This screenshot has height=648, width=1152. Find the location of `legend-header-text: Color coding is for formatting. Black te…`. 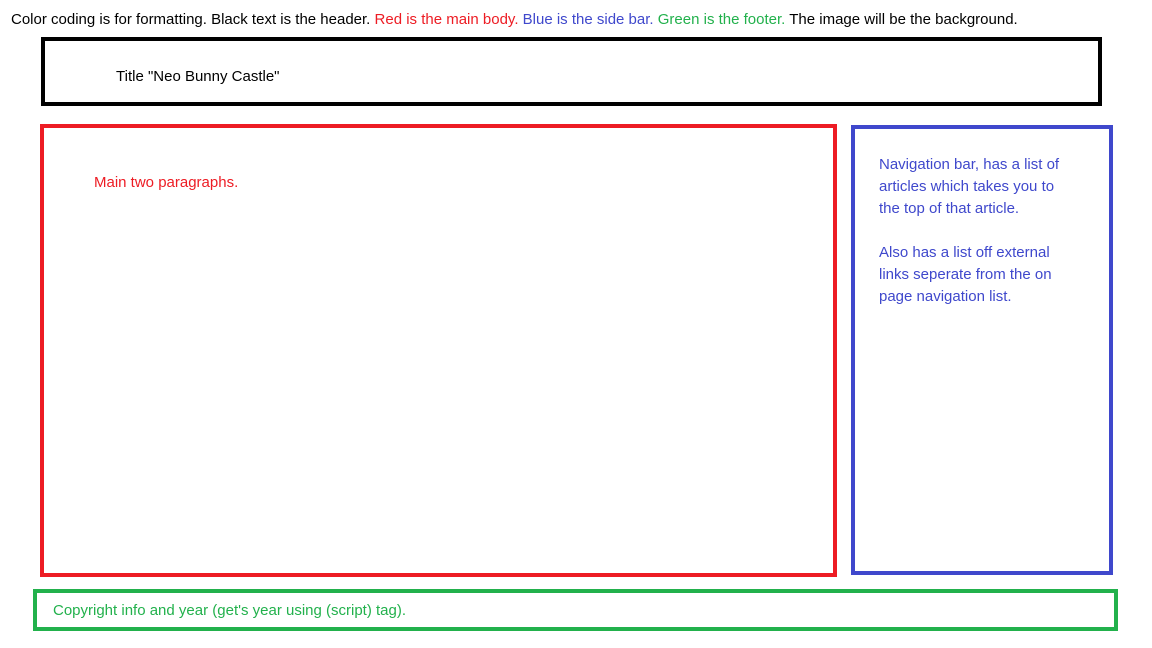

legend-header-text: Color coding is for formatting. Black te… is located at coordinates (193, 19).